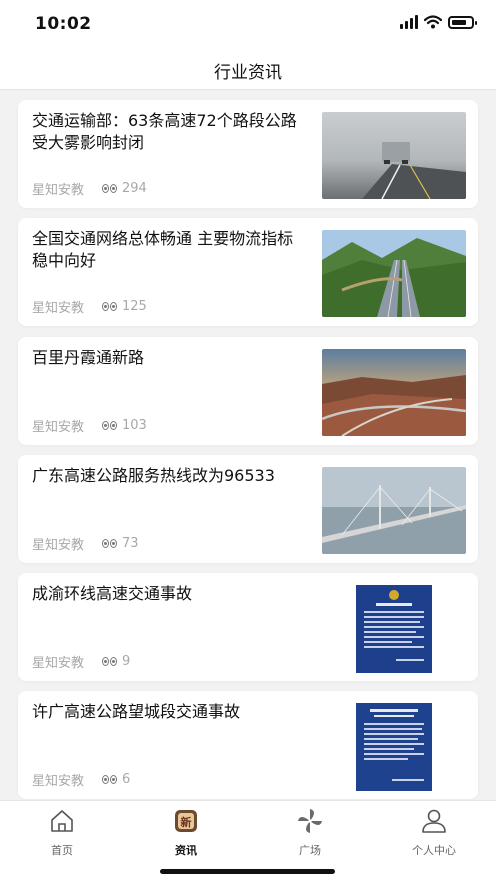  I want to click on article-card: 成渝环线高速交通事故 星知安教 9, so click(248, 627).